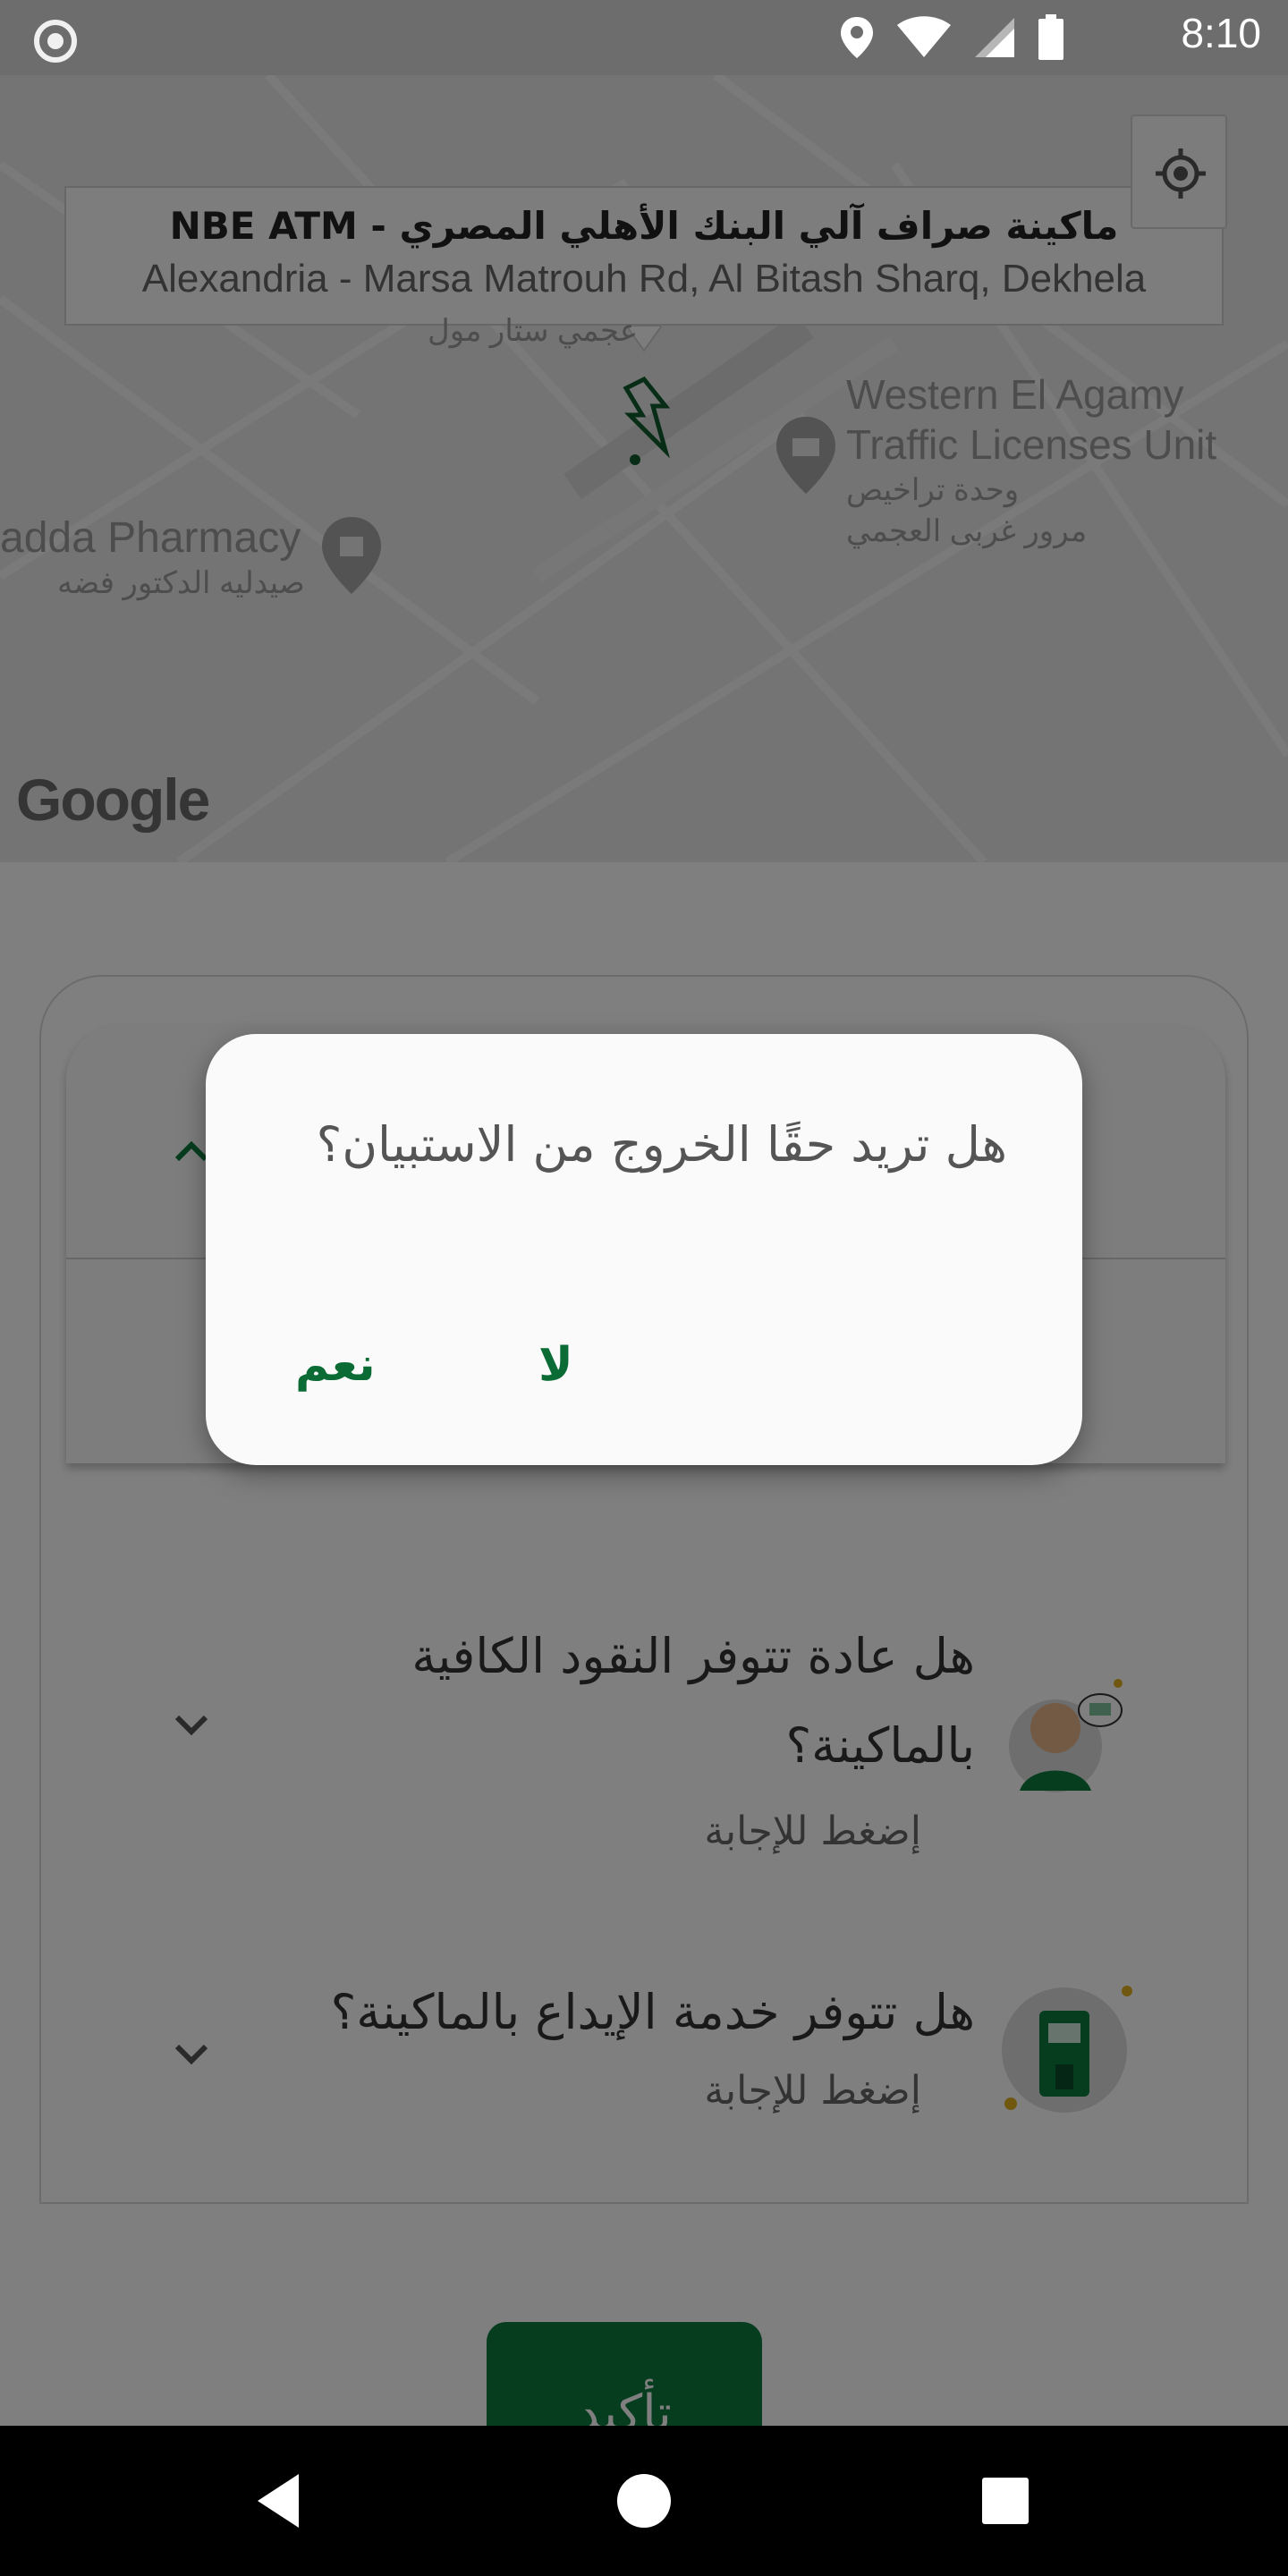 This screenshot has width=1288, height=2576. What do you see at coordinates (924, 36) in the screenshot?
I see `wifi-icon` at bounding box center [924, 36].